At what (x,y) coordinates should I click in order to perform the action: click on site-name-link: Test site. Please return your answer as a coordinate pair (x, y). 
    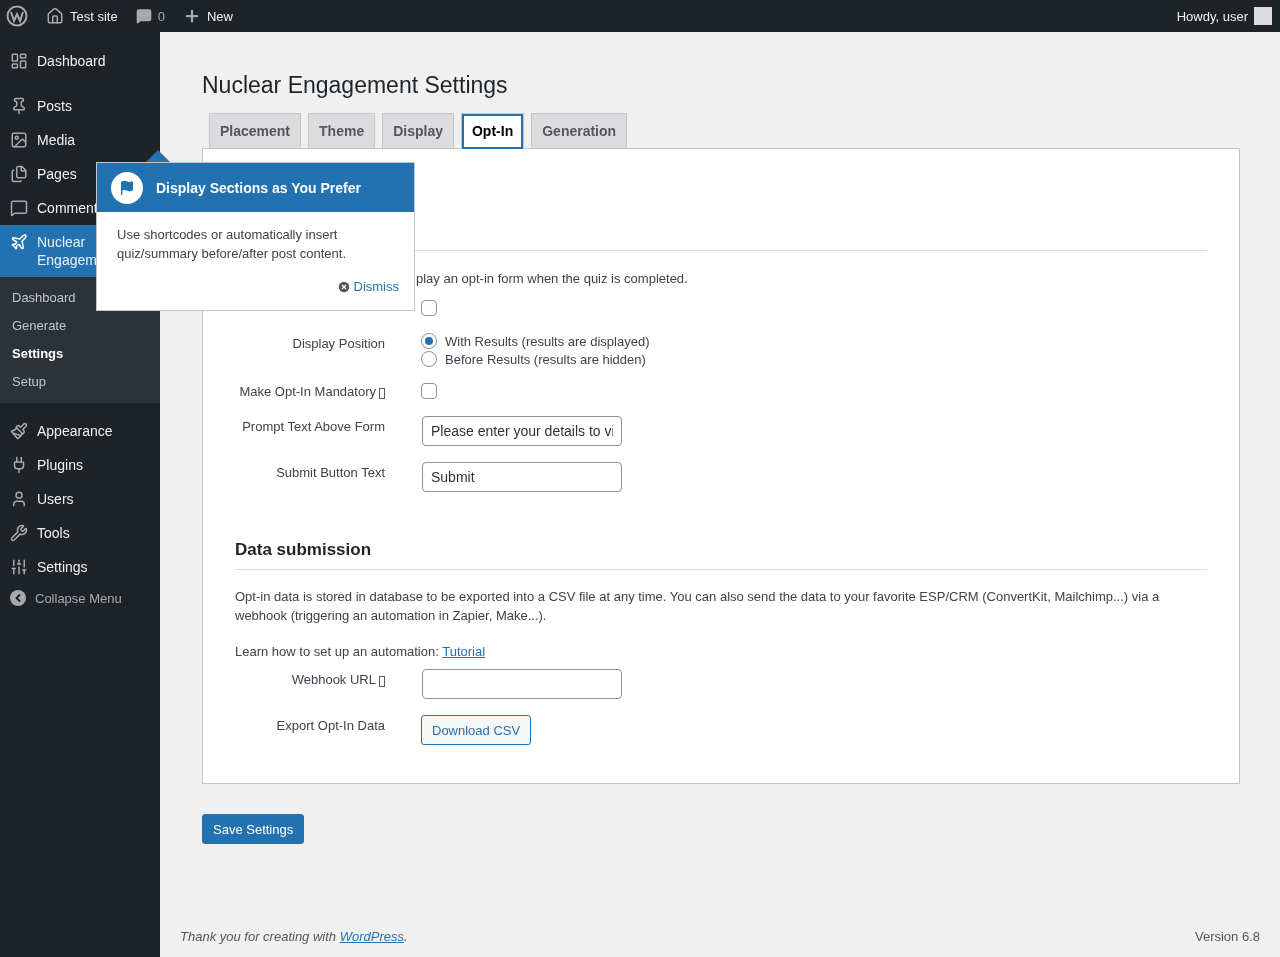
    Looking at the image, I should click on (94, 16).